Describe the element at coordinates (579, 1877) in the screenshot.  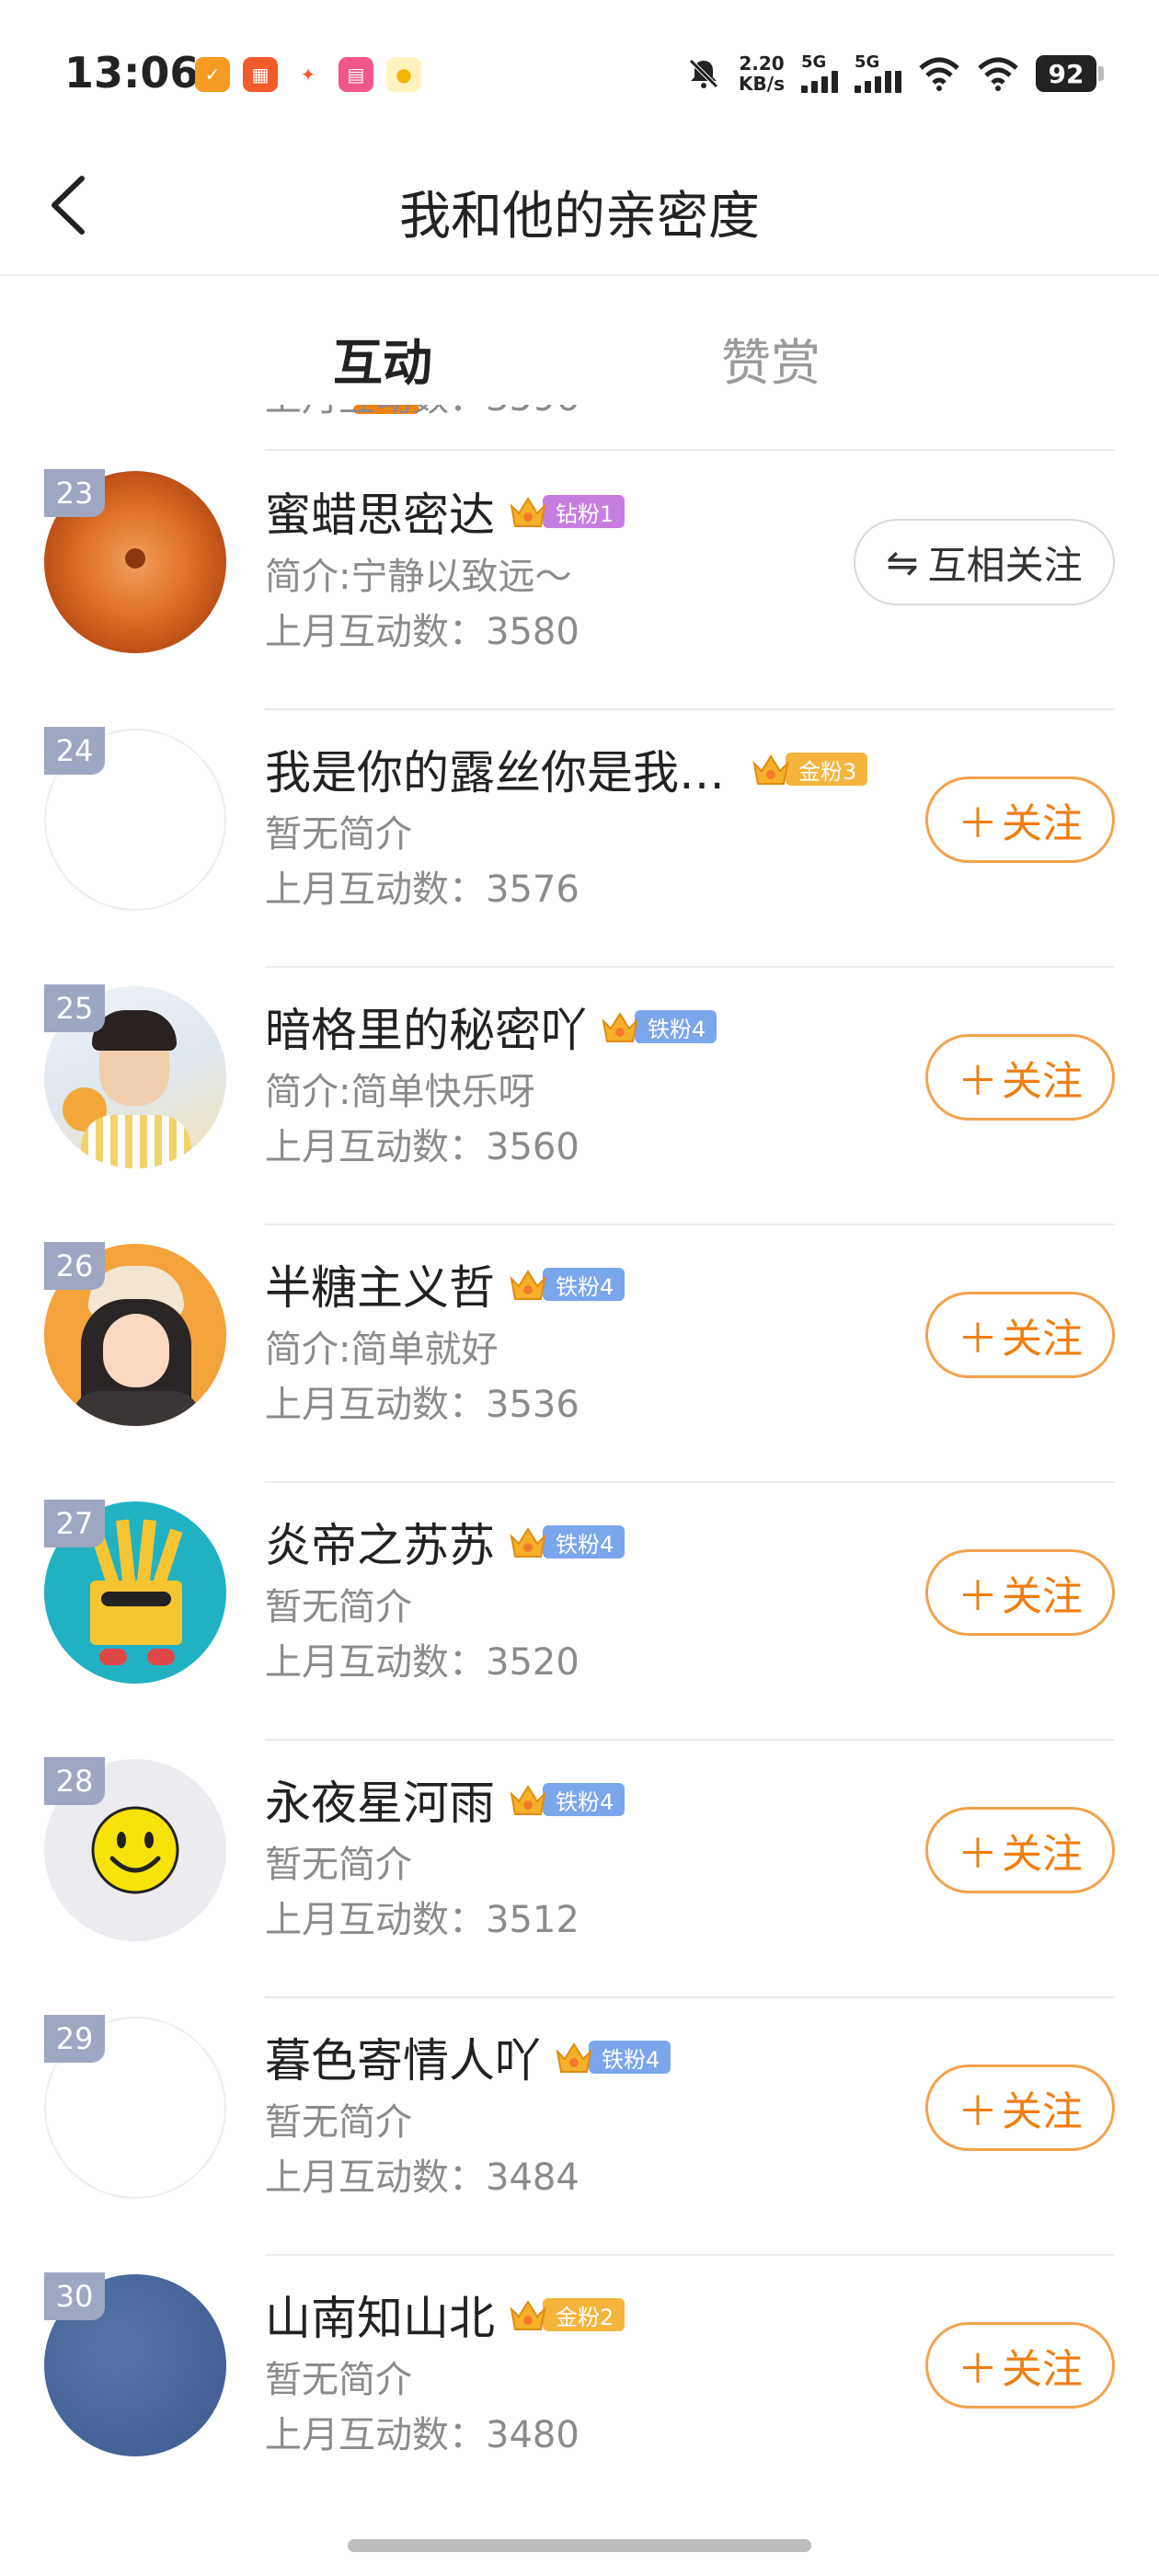
I see `list-item: 28 永夜星河雨 铁粉4 暂无简介 上月互动数：3512 ＋关注` at that location.